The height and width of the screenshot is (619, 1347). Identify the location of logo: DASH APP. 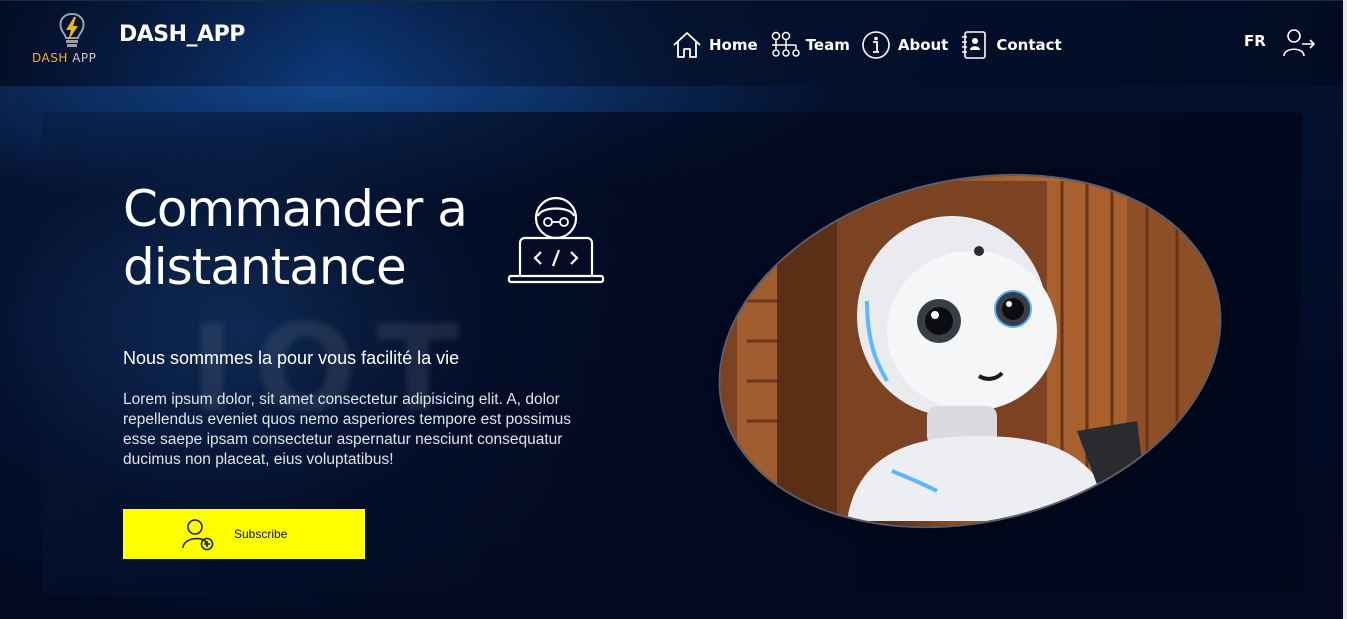
(71, 39).